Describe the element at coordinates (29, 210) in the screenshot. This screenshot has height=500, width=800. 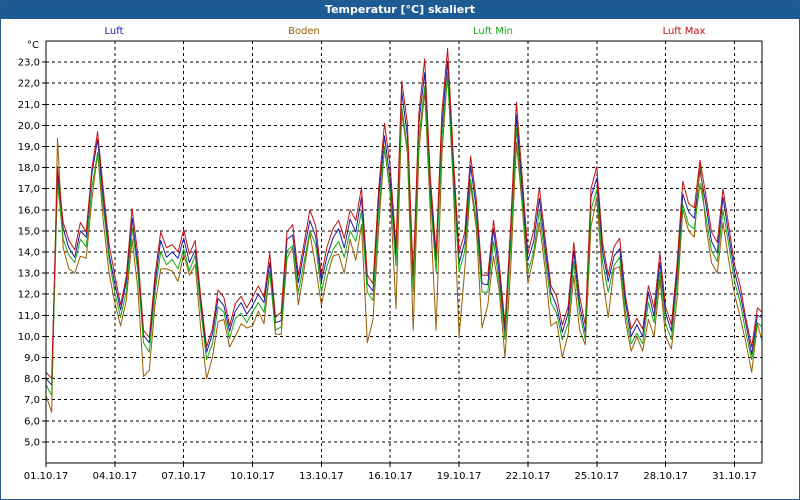
I see `y-tick-label: 16,0` at that location.